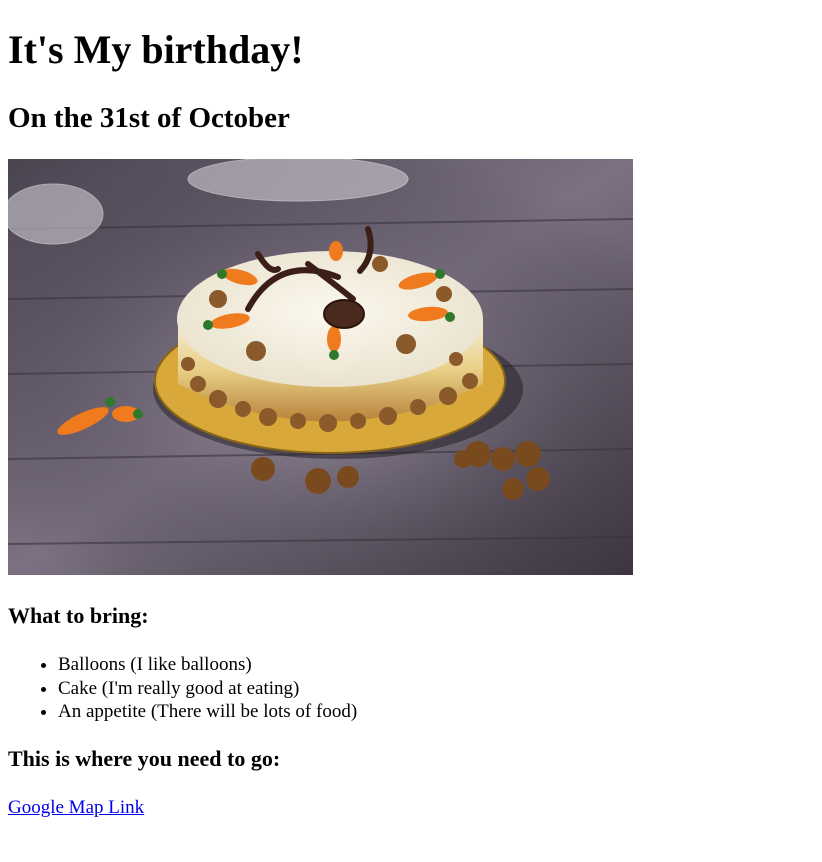 This screenshot has width=822, height=862. Describe the element at coordinates (76, 808) in the screenshot. I see `google-map-link: Google Map Link` at that location.